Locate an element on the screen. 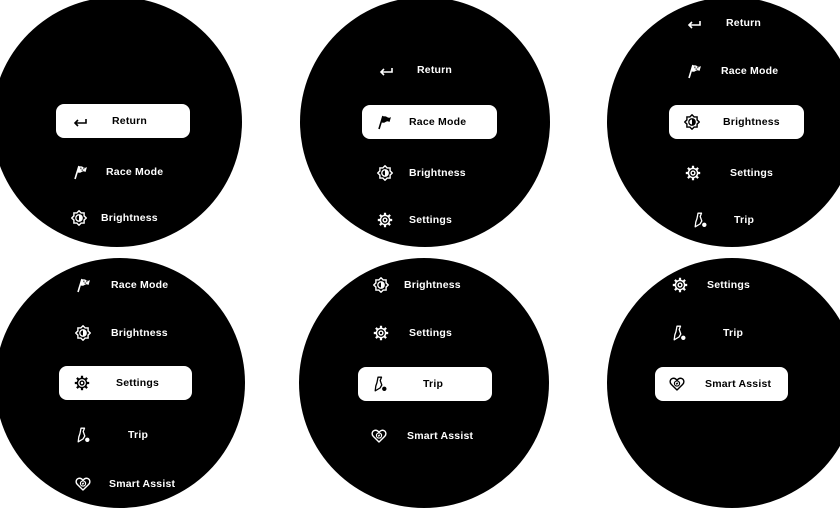 This screenshot has width=840, height=508. watch-screen-trip-selected: Brightness Settings Trip Smart Assist is located at coordinates (424, 383).